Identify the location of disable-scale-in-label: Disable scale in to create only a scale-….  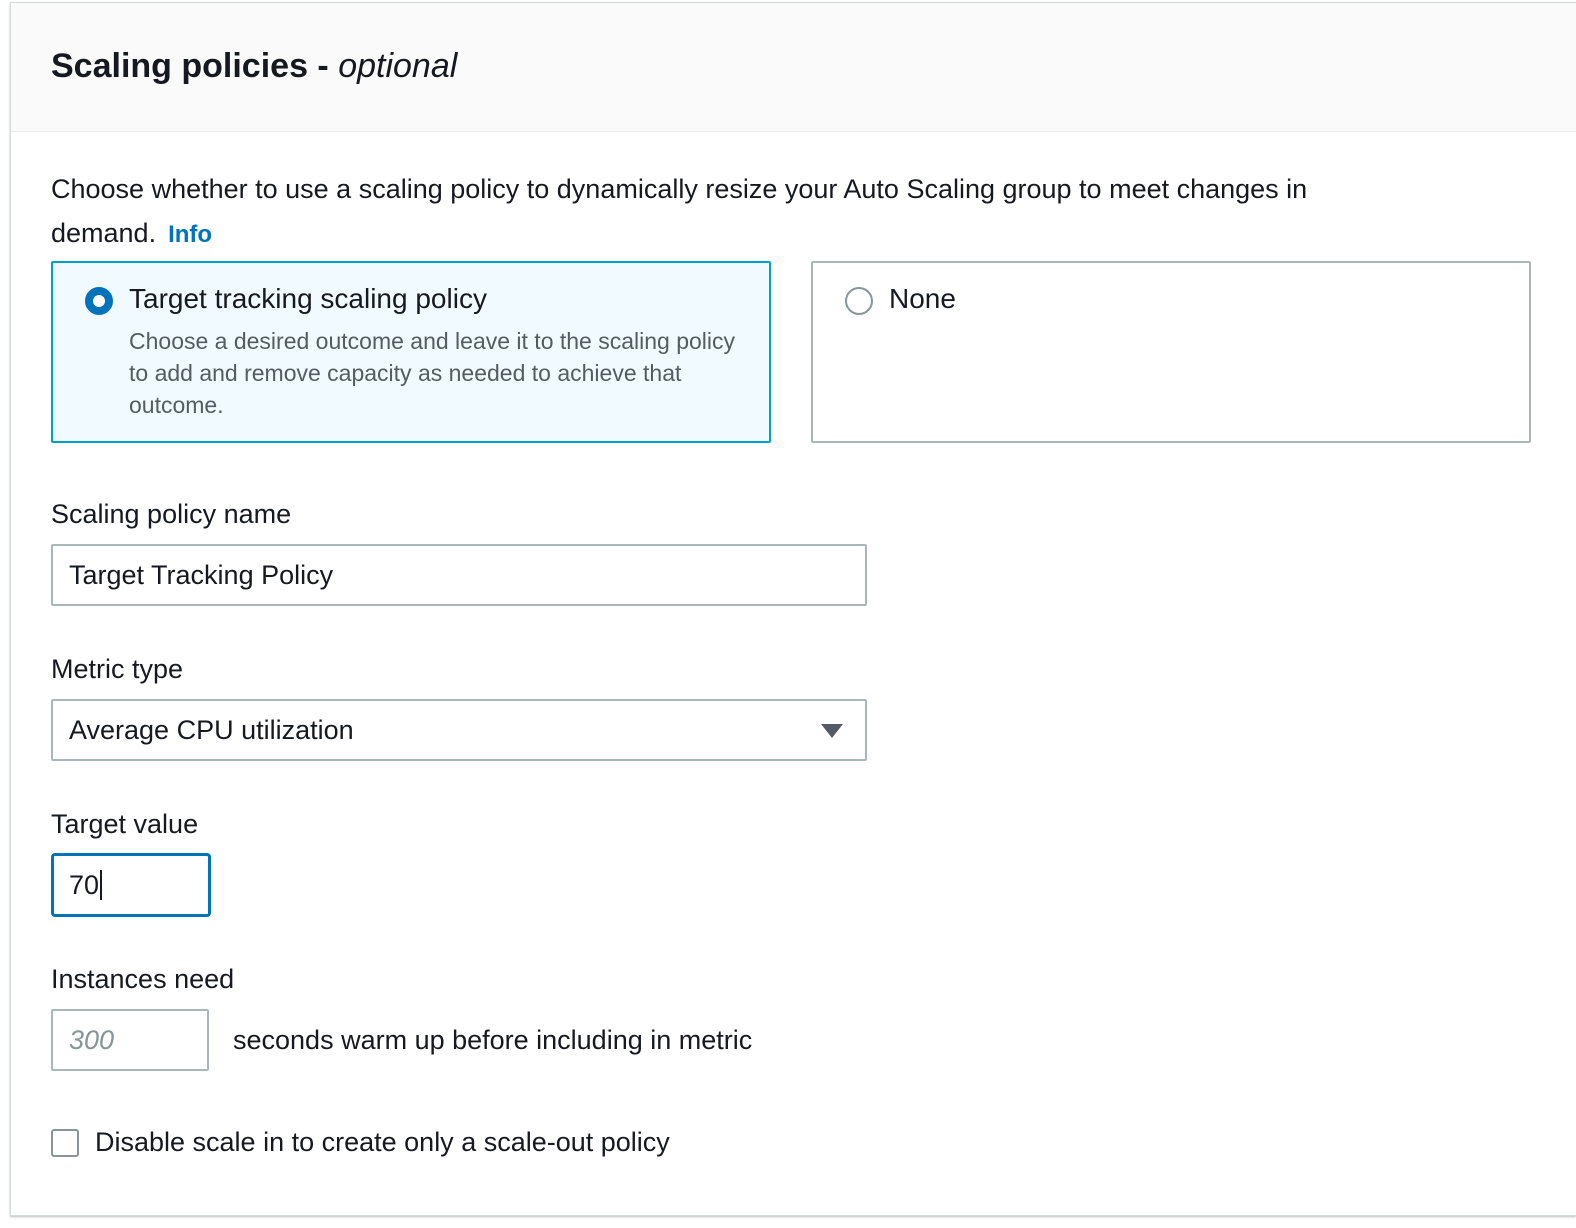
(382, 1142).